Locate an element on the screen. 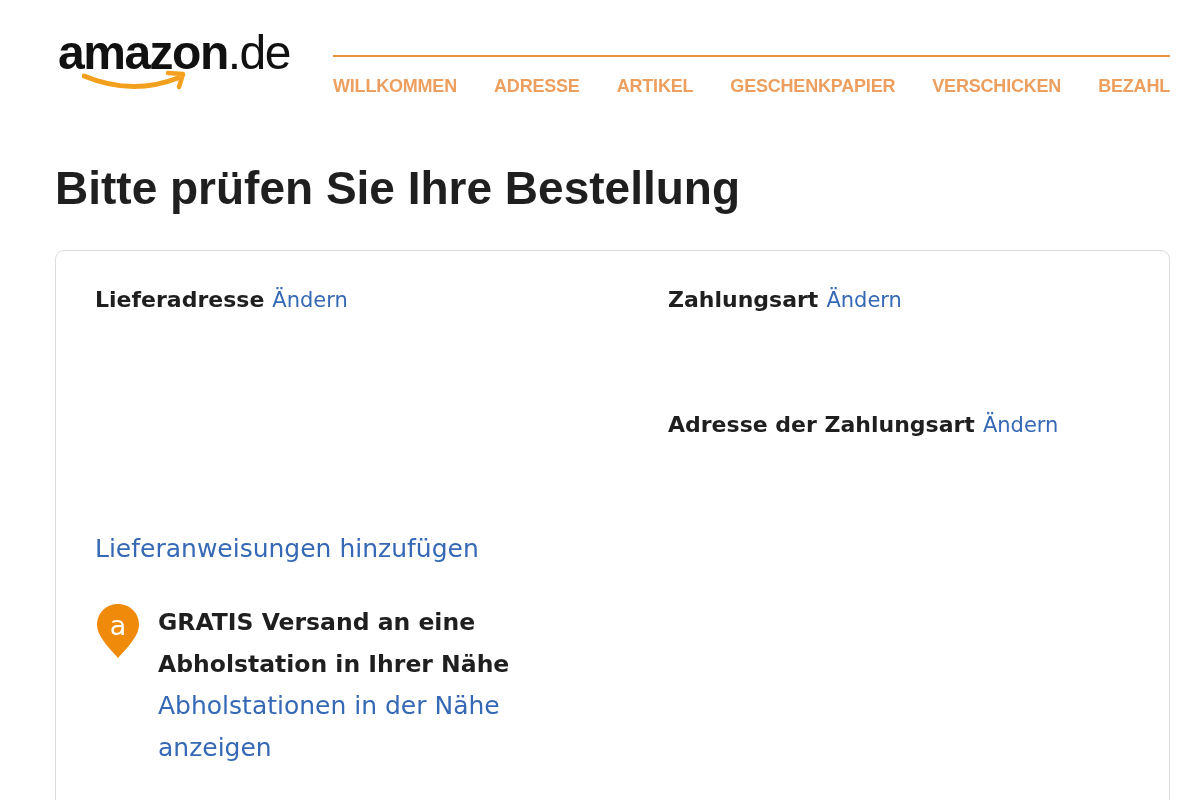  checkout-step: ARTIKEL is located at coordinates (655, 86).